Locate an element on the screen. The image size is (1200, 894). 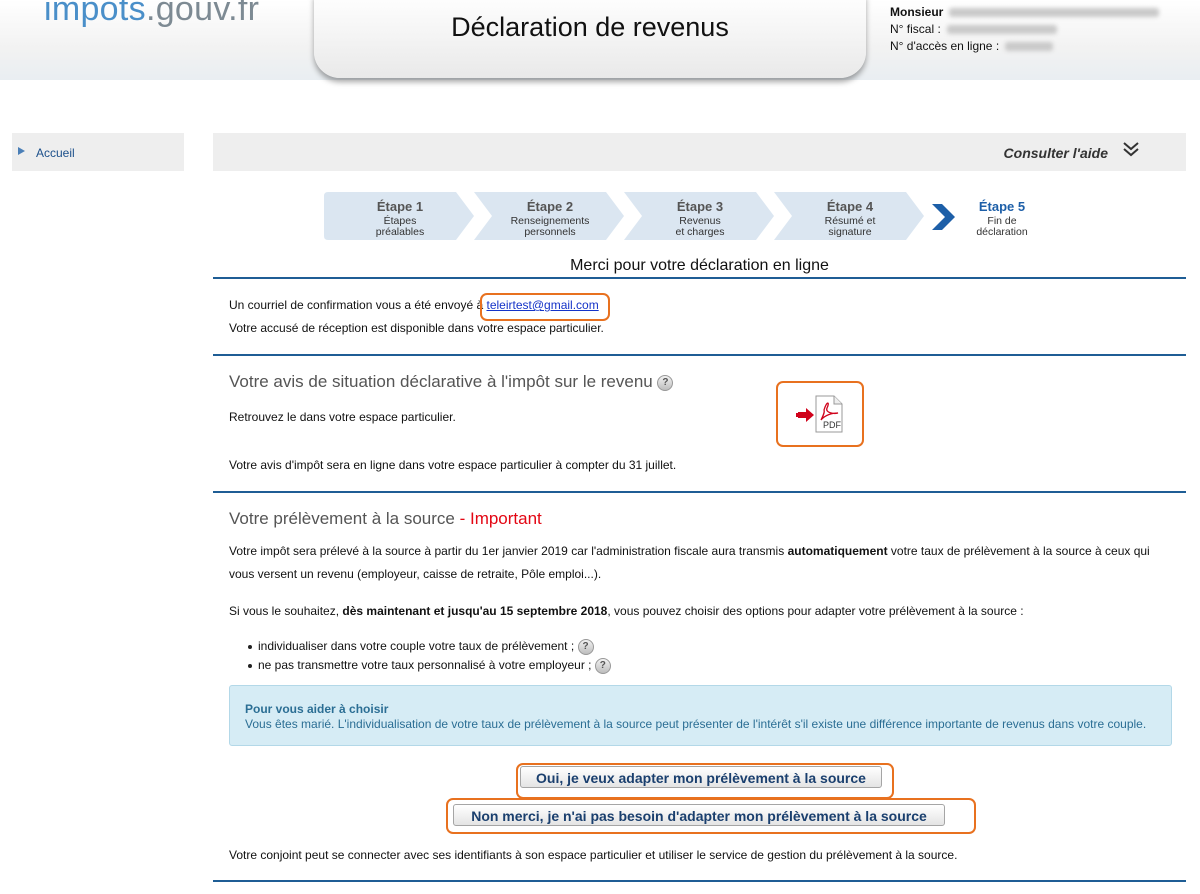
step-subtitle: Fin de déclaration is located at coordinates (1002, 226).